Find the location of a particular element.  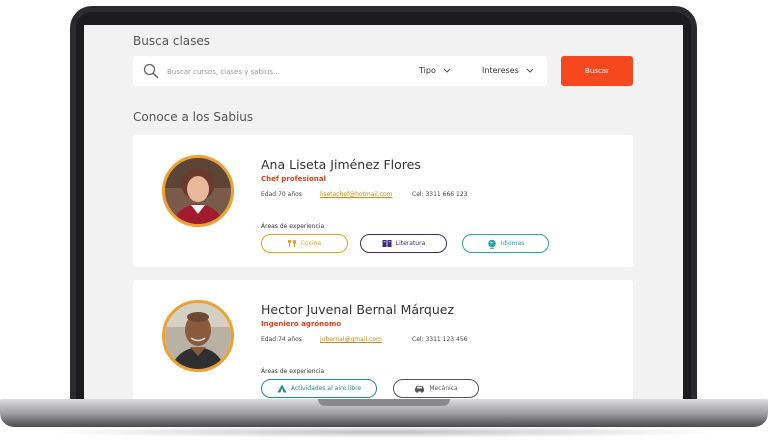

search-input is located at coordinates (267, 72).